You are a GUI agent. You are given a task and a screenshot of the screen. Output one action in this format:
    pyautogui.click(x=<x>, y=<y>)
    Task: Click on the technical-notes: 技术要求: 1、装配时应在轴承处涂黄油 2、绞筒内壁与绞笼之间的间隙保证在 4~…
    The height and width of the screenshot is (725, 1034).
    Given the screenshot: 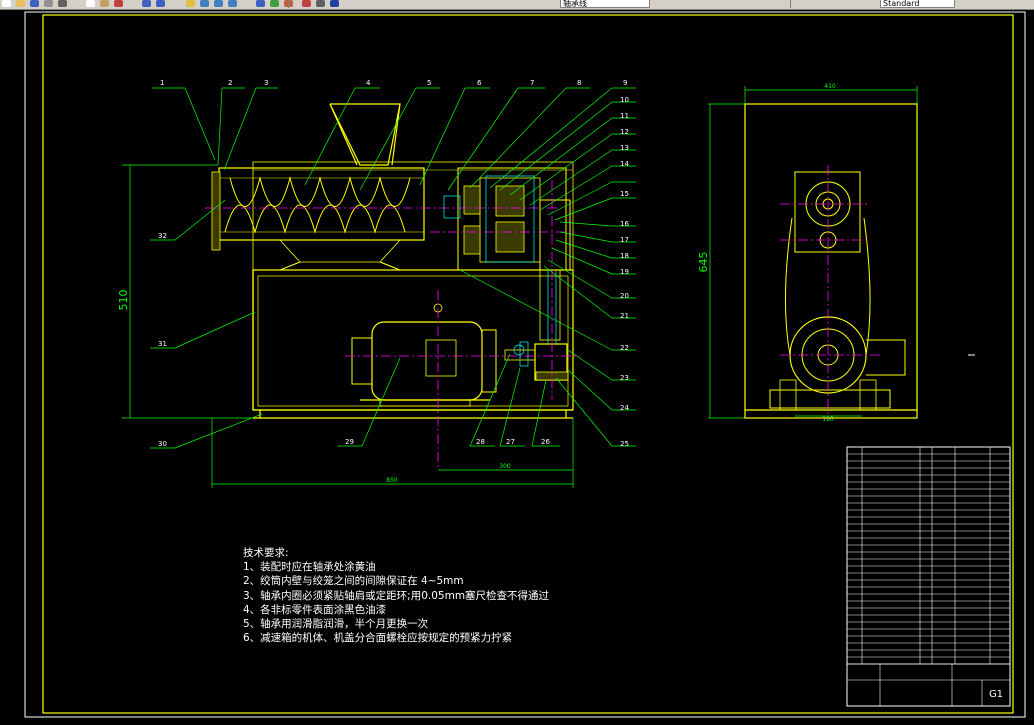 What is the action you would take?
    pyautogui.click(x=396, y=595)
    